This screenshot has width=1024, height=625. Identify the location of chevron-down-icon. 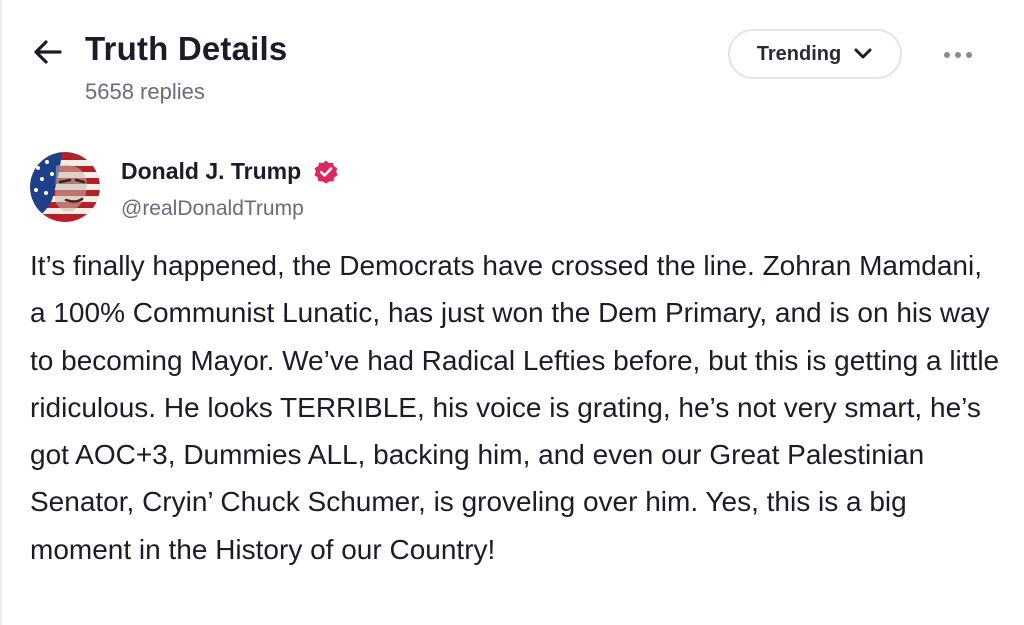
(863, 53).